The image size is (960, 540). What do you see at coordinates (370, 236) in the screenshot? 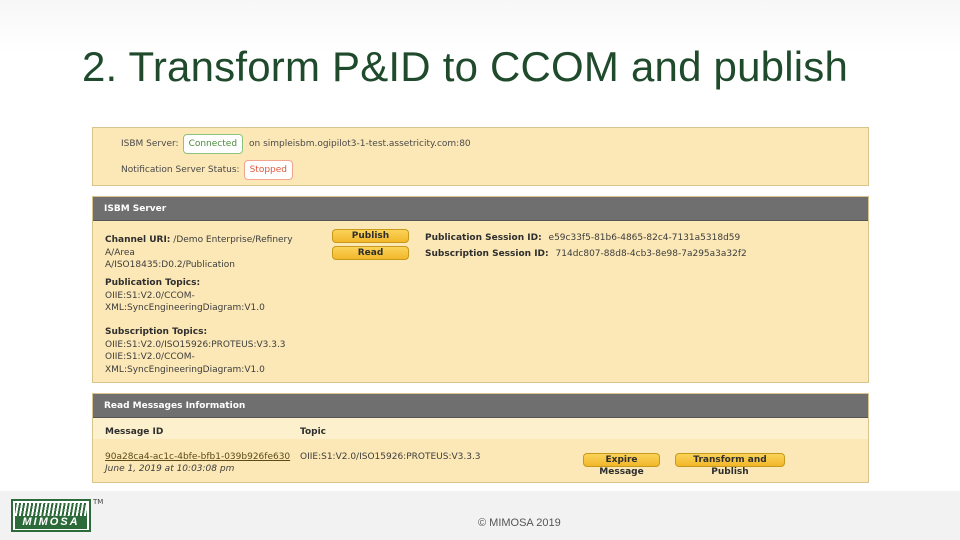
I see `publish-button: Publish` at bounding box center [370, 236].